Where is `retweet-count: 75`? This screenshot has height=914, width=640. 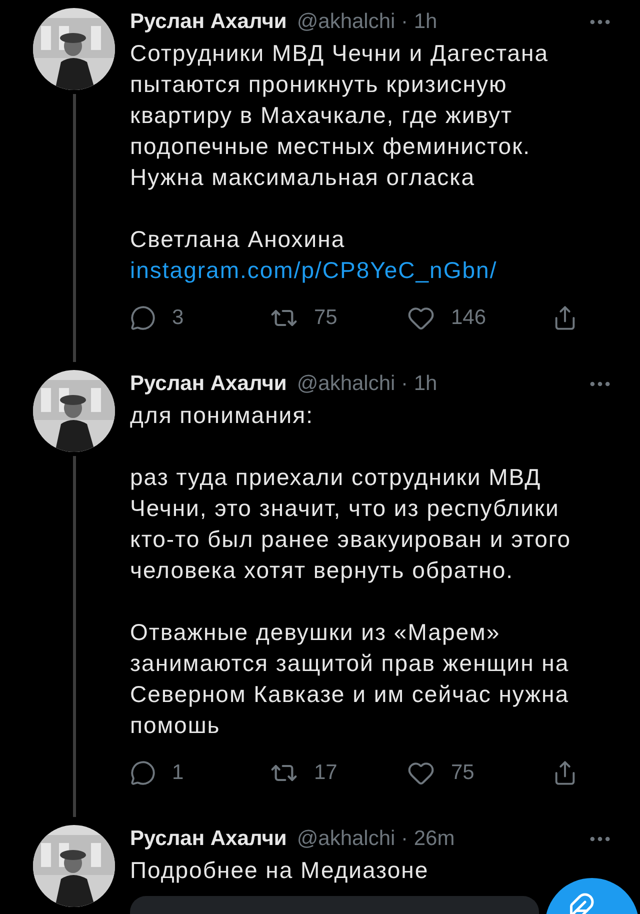 retweet-count: 75 is located at coordinates (326, 318).